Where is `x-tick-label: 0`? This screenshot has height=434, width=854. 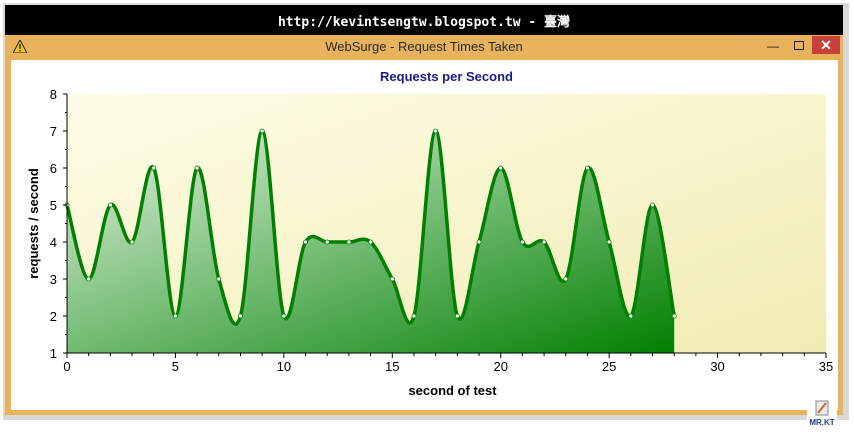
x-tick-label: 0 is located at coordinates (66, 366).